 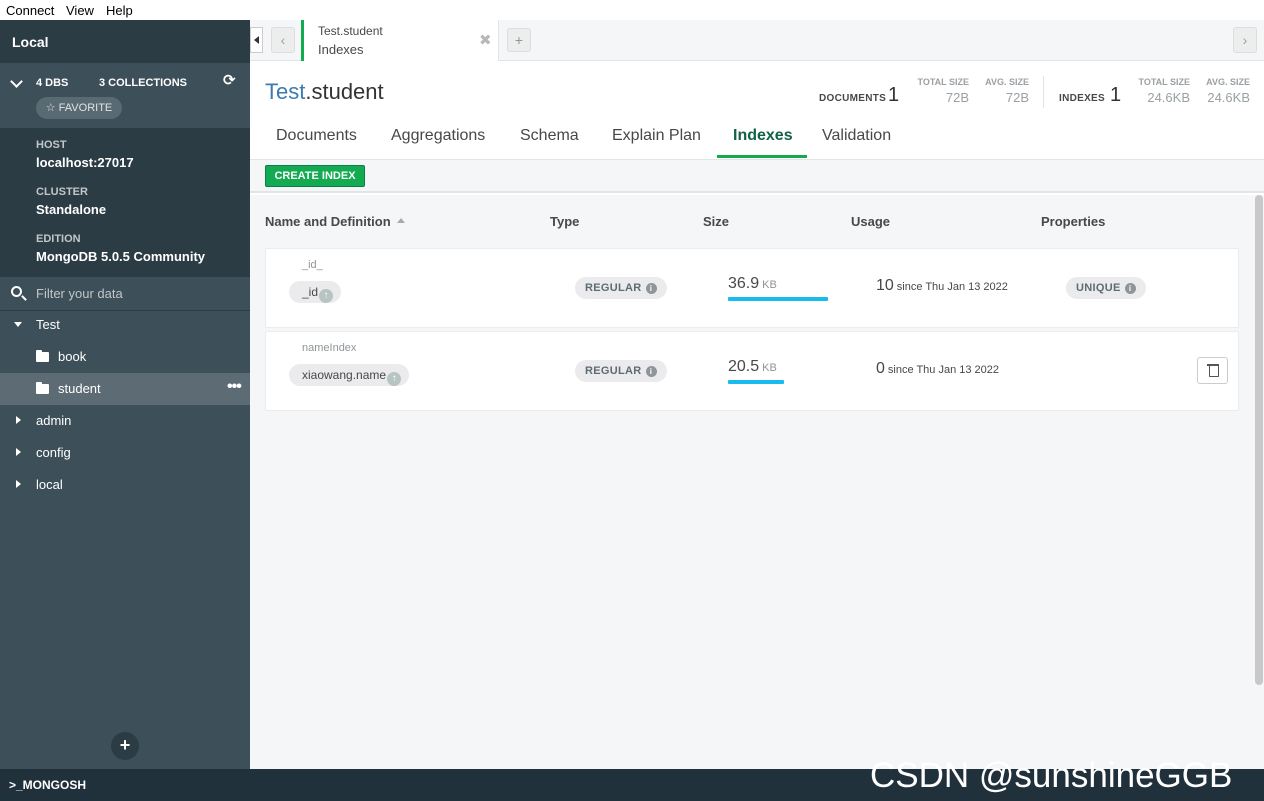 I want to click on idx-avg-size-label: AVG. SIZE, so click(x=1228, y=82).